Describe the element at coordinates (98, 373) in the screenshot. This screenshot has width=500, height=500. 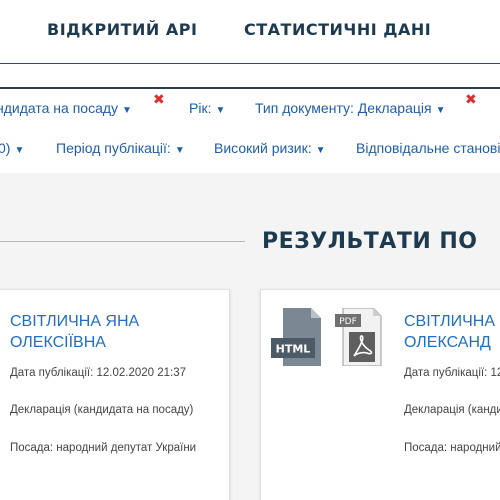
I see `publication-date: Дата публікації: 12.02.2020 21:37` at that location.